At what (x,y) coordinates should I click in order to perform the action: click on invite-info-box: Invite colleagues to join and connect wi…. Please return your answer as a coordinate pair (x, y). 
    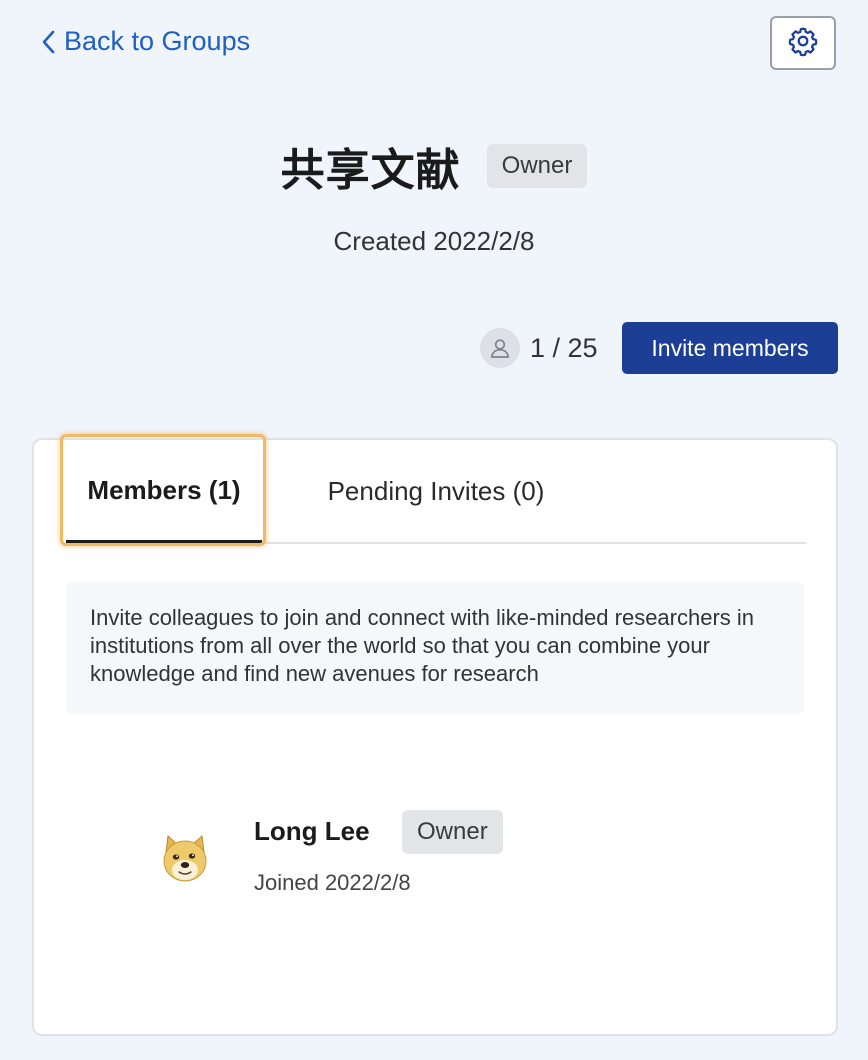
    Looking at the image, I should click on (435, 648).